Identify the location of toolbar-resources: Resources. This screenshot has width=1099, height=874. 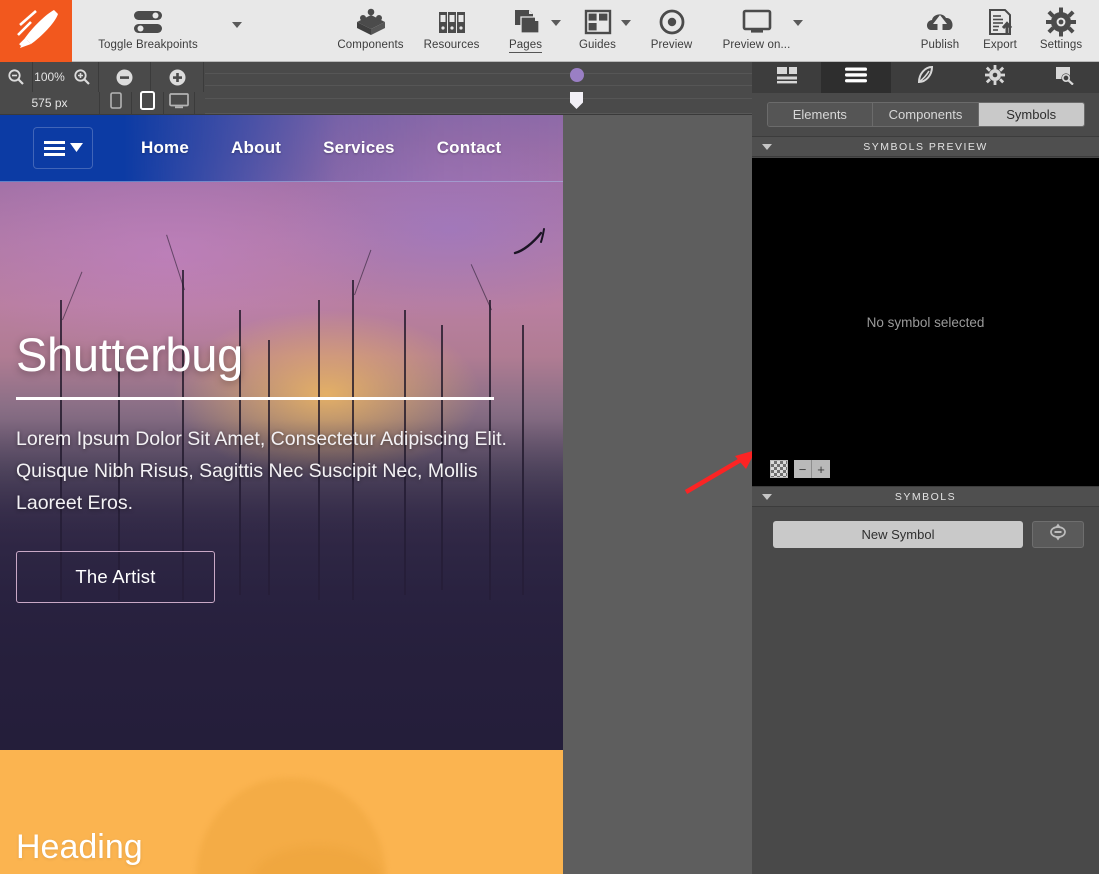
(452, 30).